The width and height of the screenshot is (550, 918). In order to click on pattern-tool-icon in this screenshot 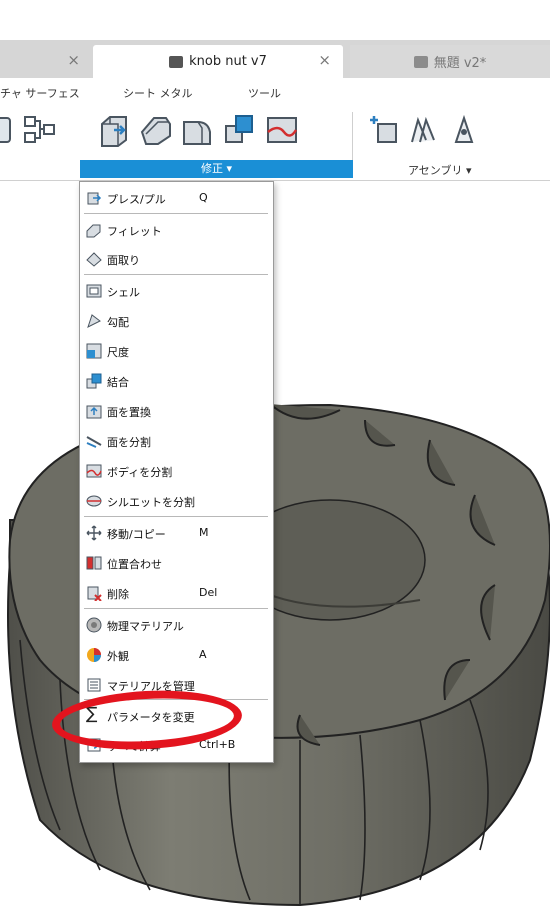, I will do `click(40, 130)`.